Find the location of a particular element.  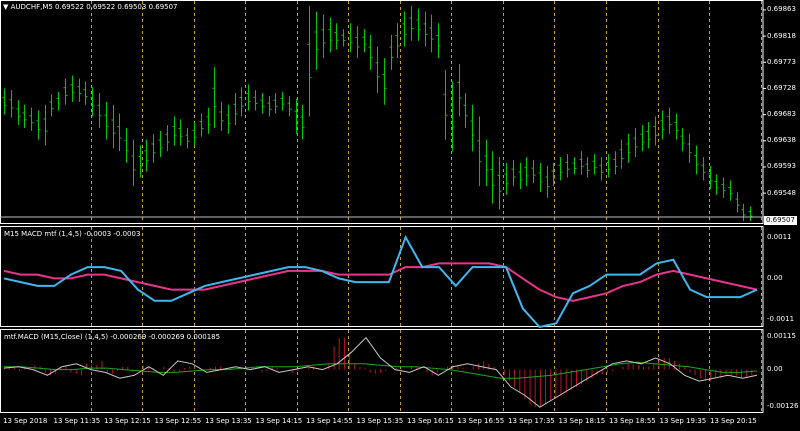

time-tick-label: 13 Sep 16:55 is located at coordinates (481, 421).